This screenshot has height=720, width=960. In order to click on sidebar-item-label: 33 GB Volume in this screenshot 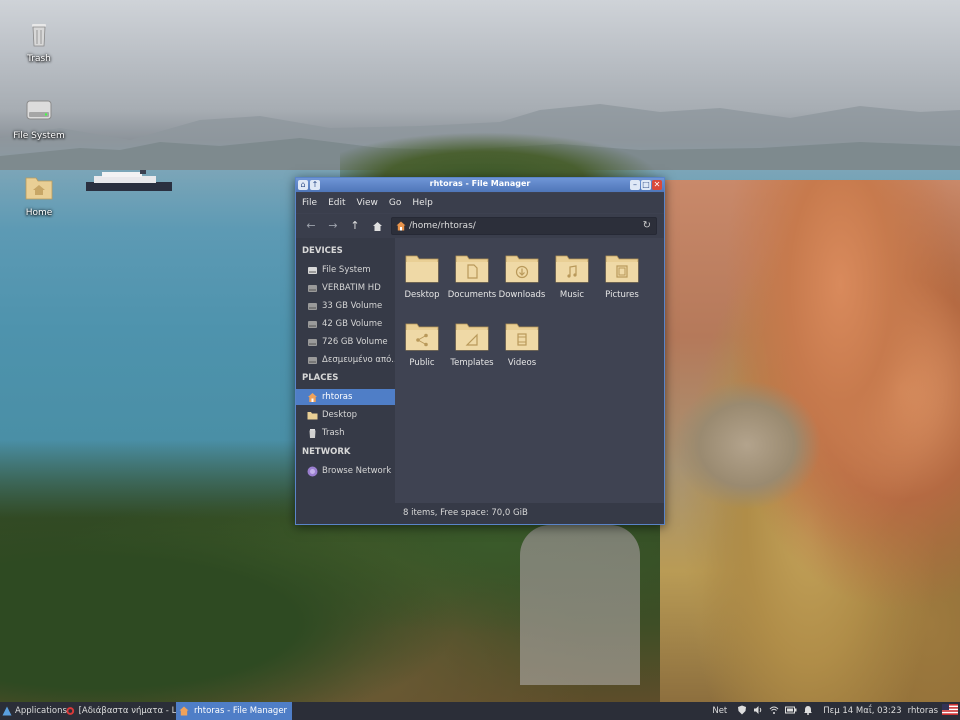, I will do `click(352, 306)`.